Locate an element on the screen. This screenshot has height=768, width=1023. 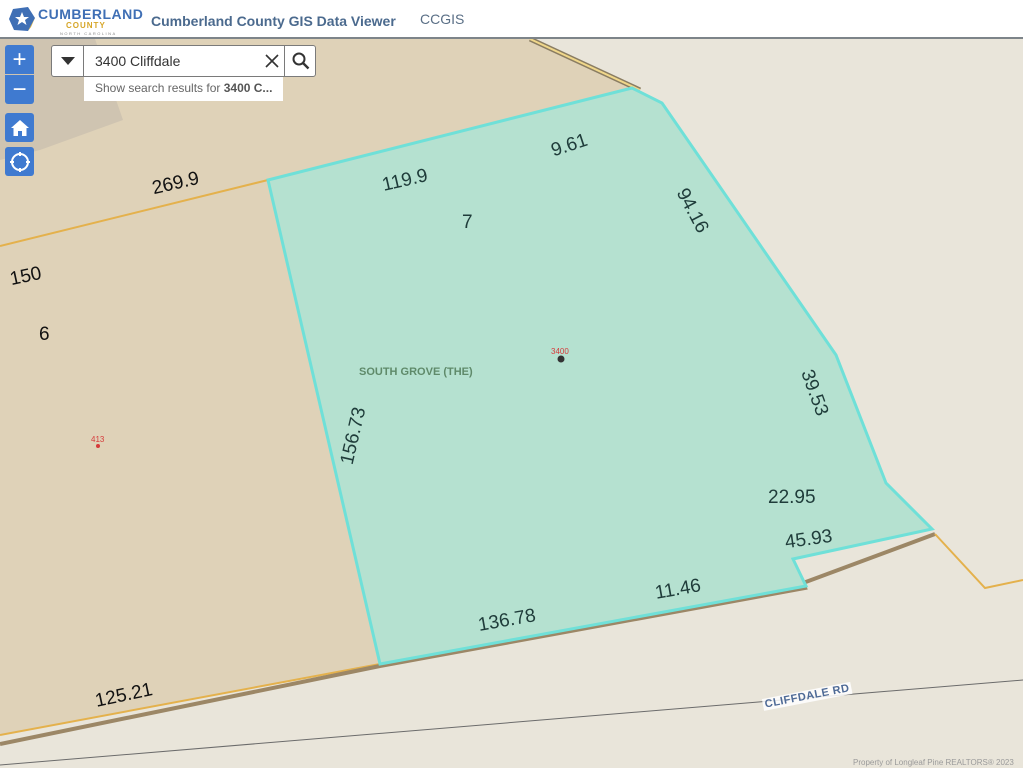
copyright-text: Property of Longleaf Pine REALTORS® 2023 is located at coordinates (933, 762).